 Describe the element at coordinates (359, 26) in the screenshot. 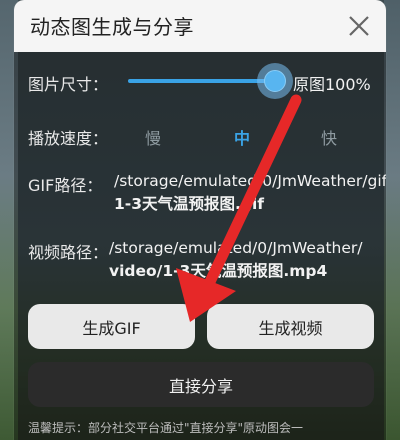

I see `close-icon` at that location.